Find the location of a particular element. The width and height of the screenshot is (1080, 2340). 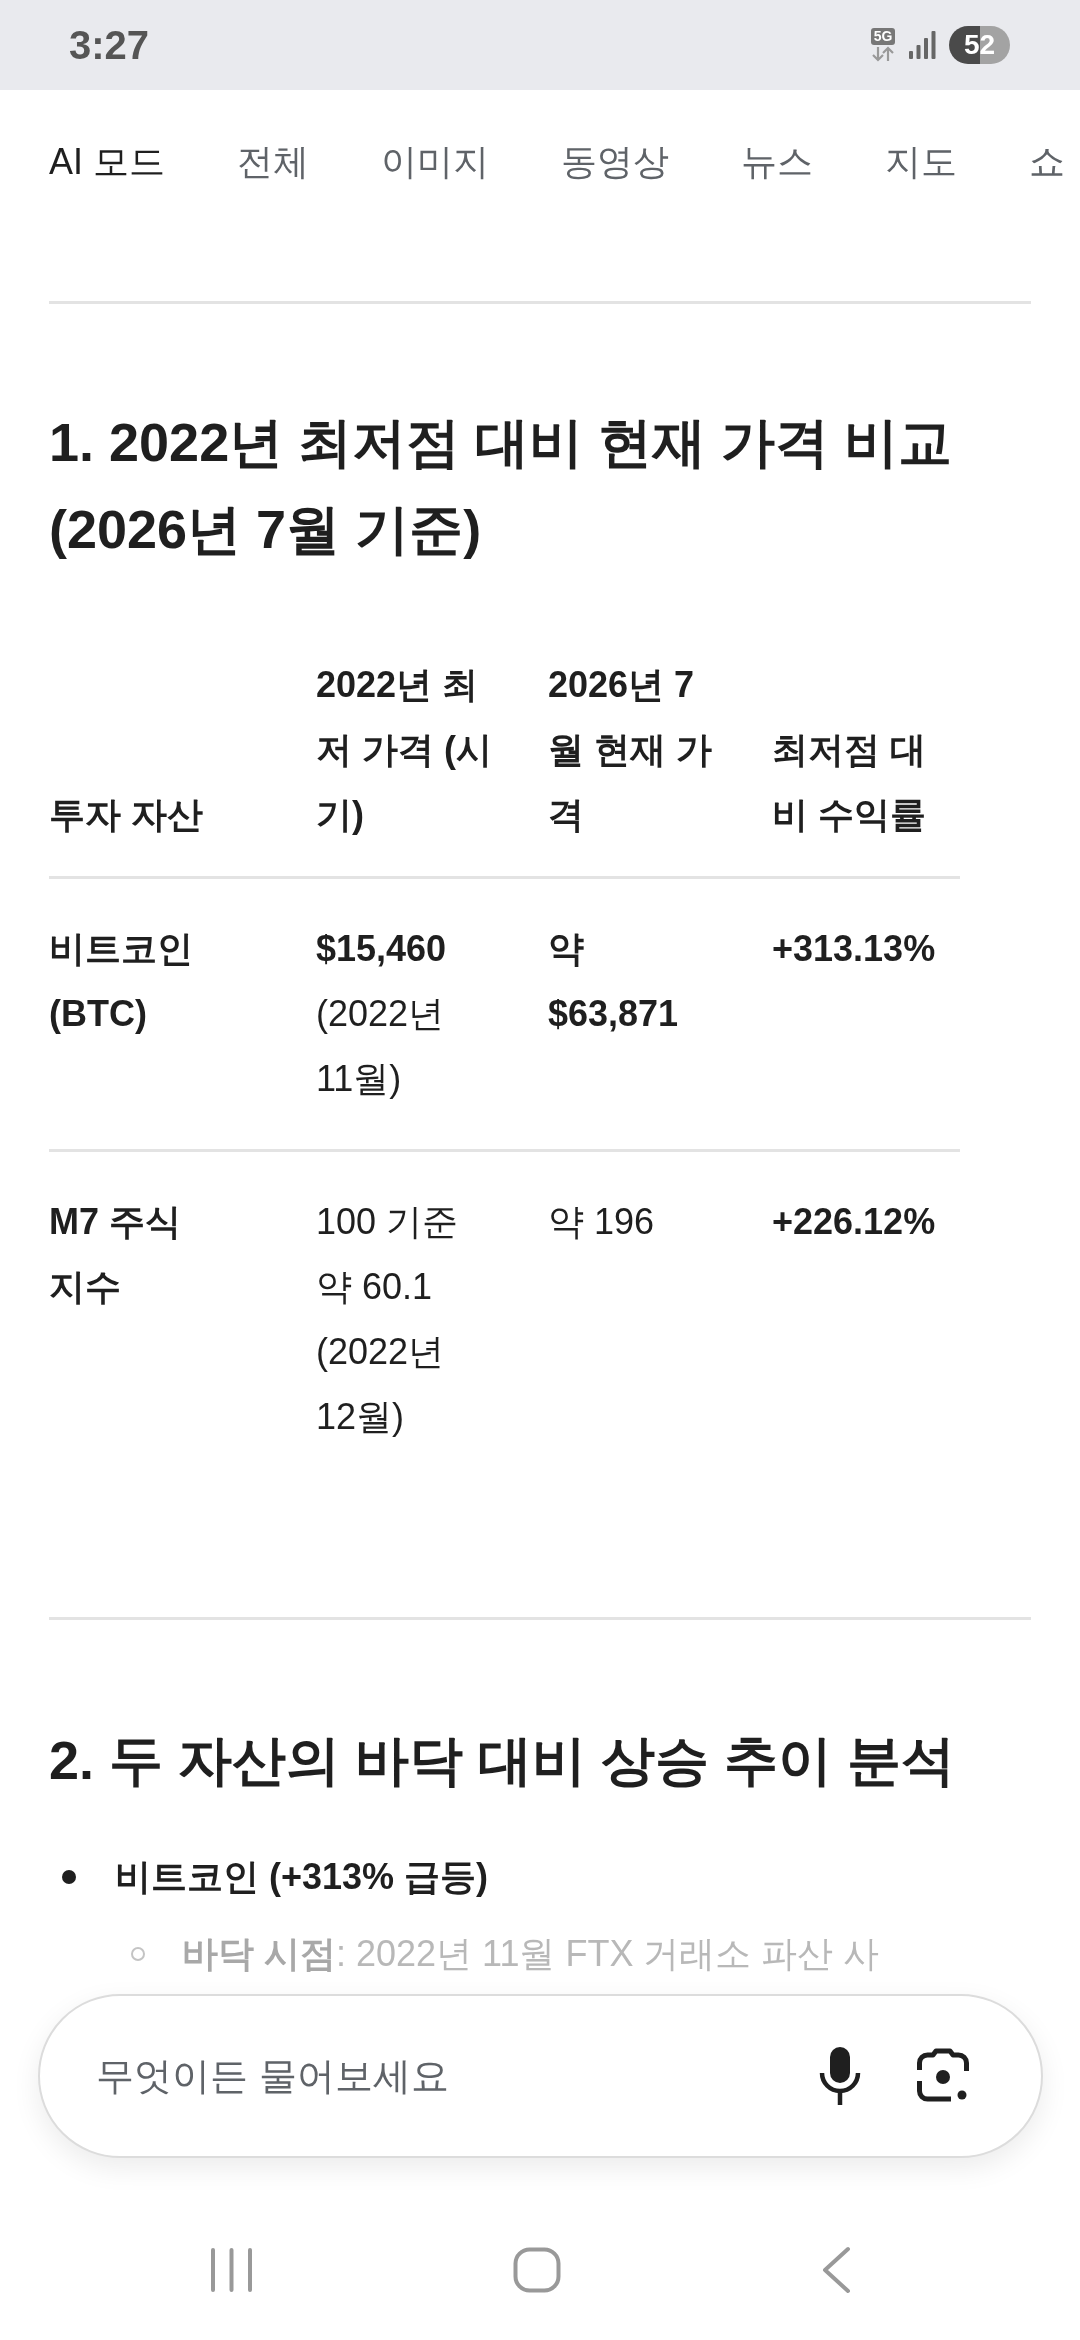

hollow-bullet-icon is located at coordinates (138, 1954).